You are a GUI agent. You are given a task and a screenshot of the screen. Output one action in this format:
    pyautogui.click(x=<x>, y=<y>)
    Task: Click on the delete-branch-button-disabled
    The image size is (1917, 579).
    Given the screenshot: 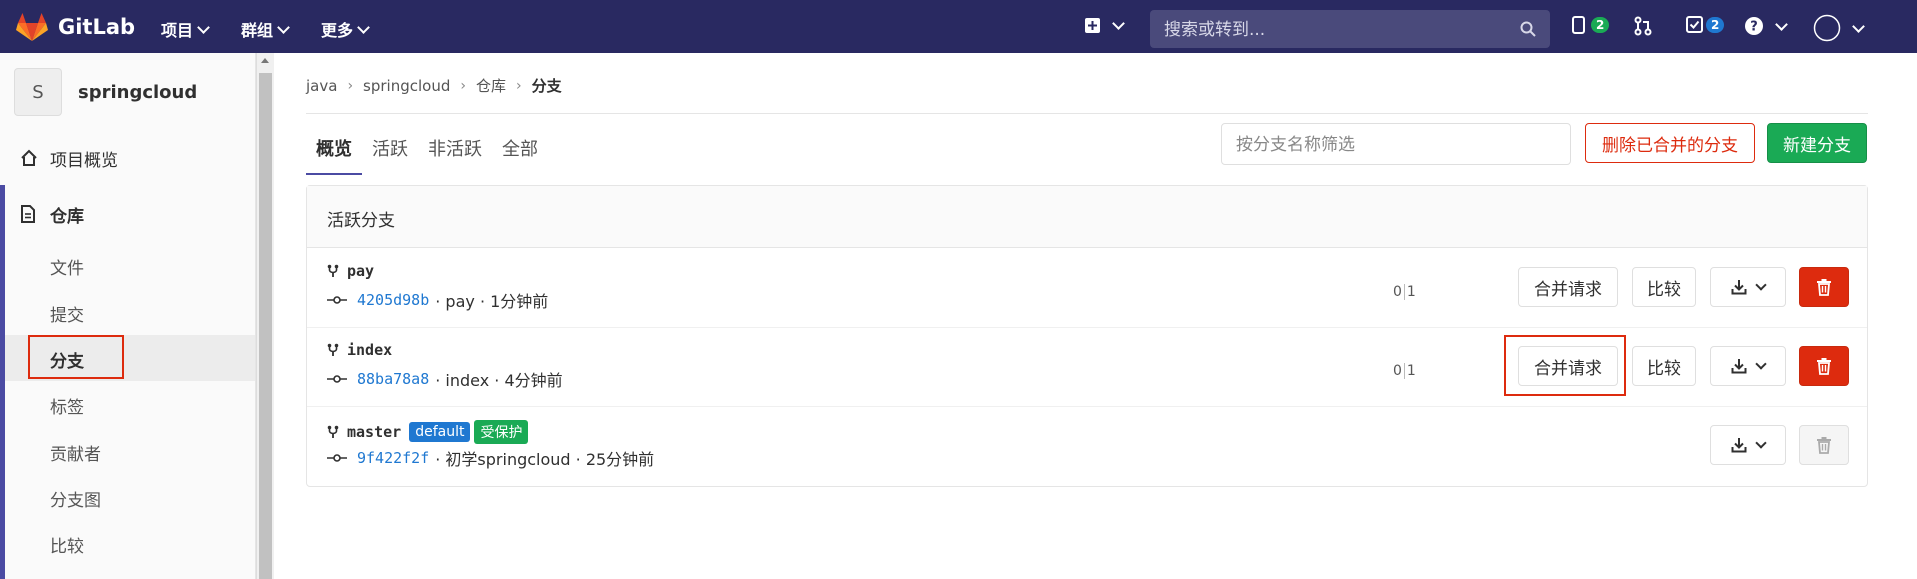 What is the action you would take?
    pyautogui.click(x=1824, y=445)
    